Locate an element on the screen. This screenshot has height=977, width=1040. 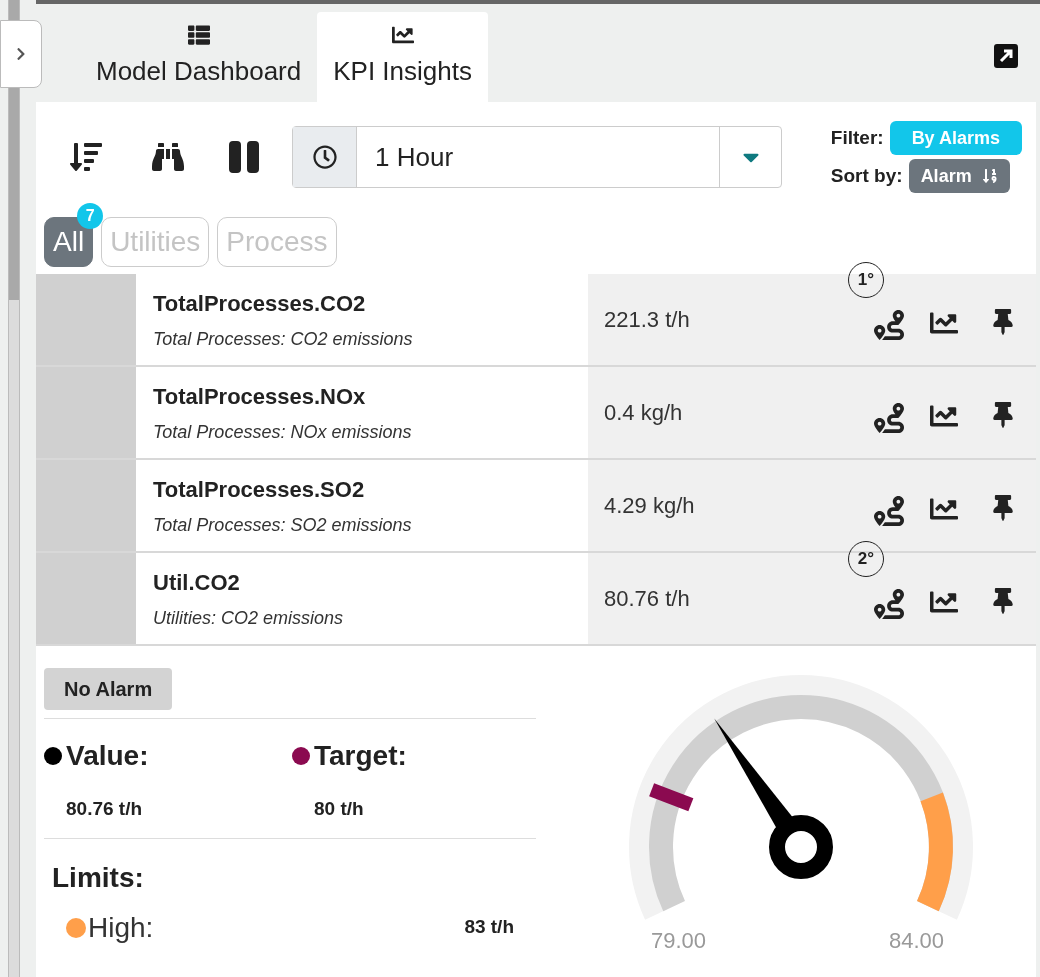
limits-label: Limits: is located at coordinates (98, 877).